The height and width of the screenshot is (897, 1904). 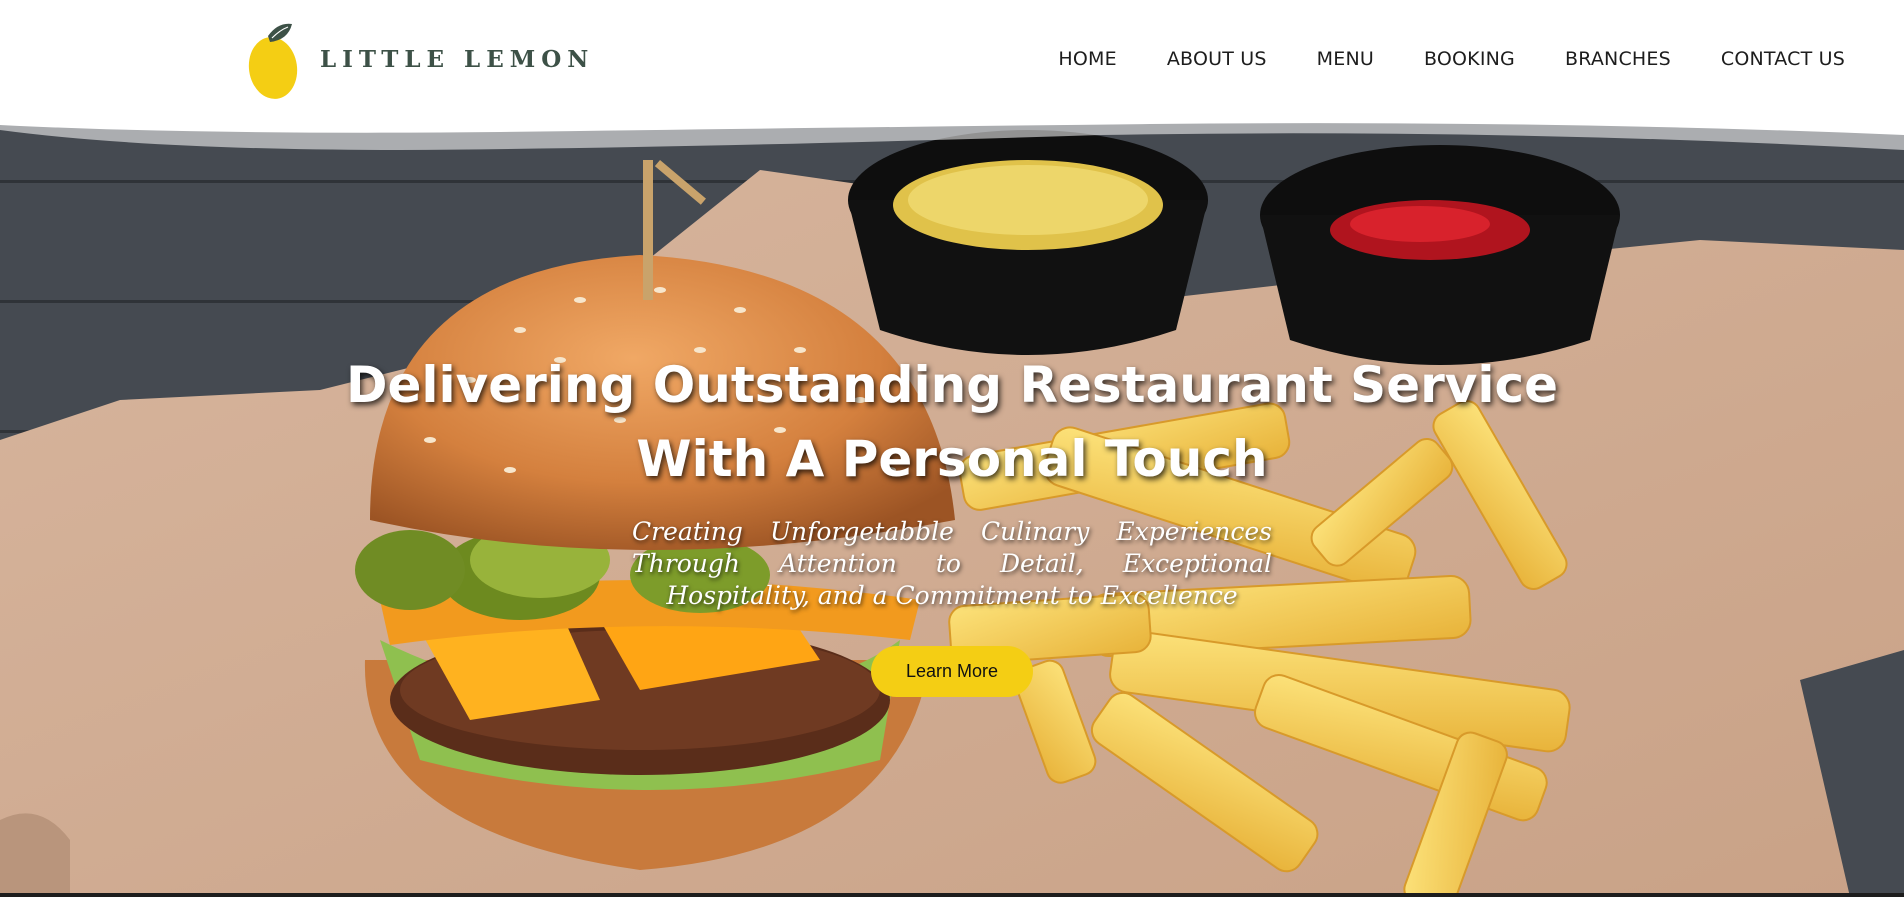 I want to click on page-bottom-border, so click(x=952, y=895).